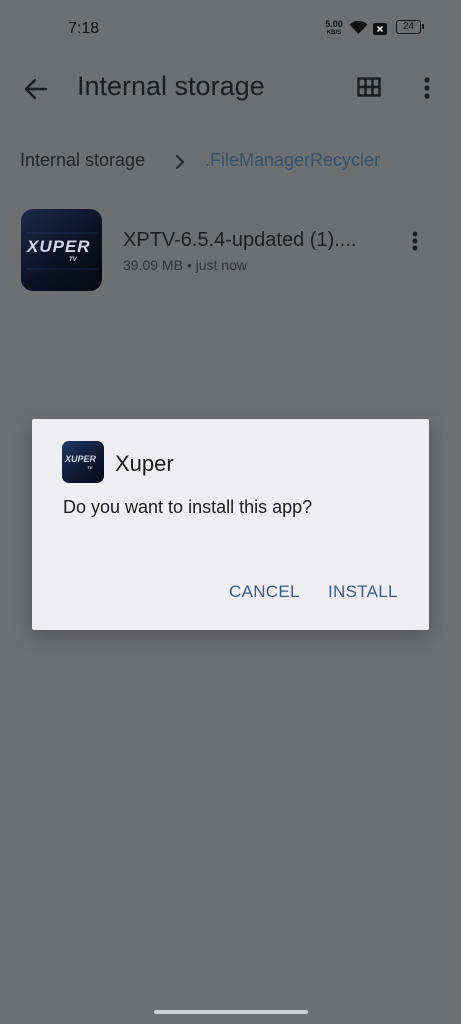  I want to click on net-speed-unit: KB/S, so click(334, 33).